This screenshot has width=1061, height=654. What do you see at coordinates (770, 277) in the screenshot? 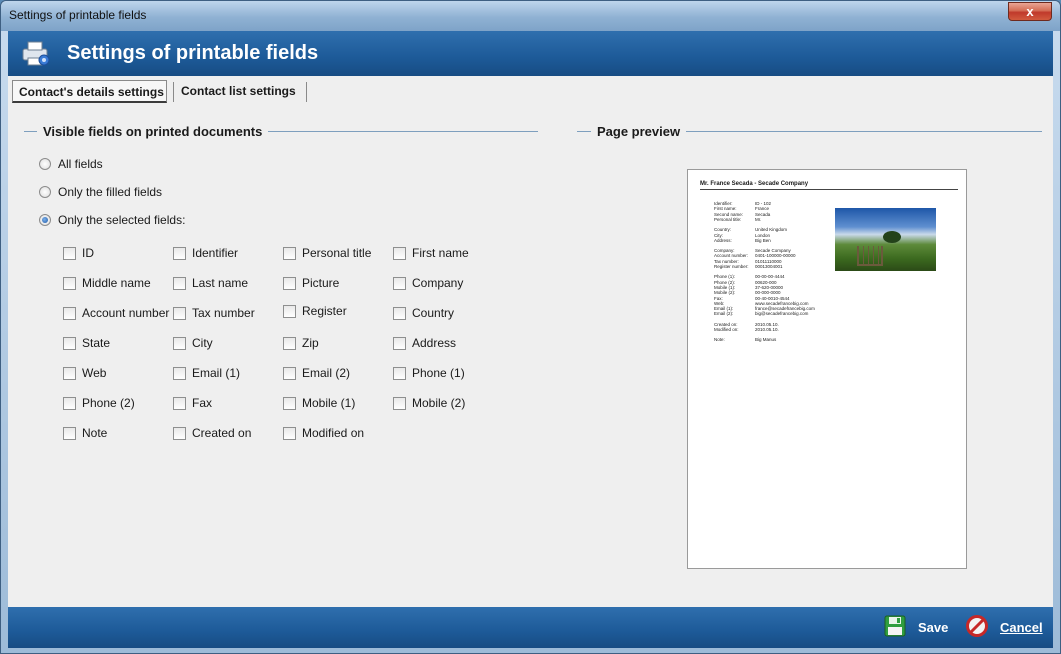
I see `preview-field-value: 00-00-00-4444` at bounding box center [770, 277].